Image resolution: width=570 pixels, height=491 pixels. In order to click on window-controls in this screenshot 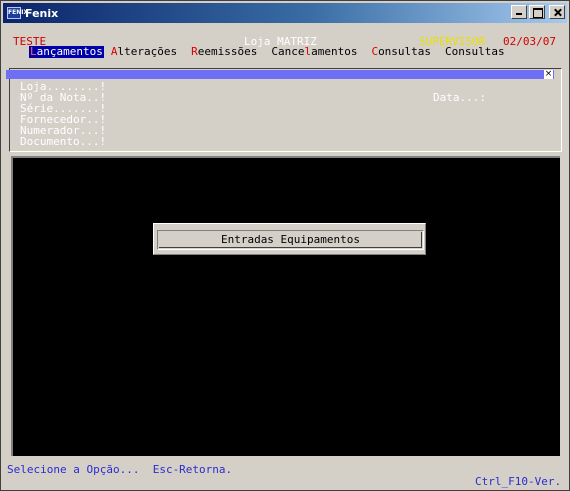, I will do `click(538, 12)`.